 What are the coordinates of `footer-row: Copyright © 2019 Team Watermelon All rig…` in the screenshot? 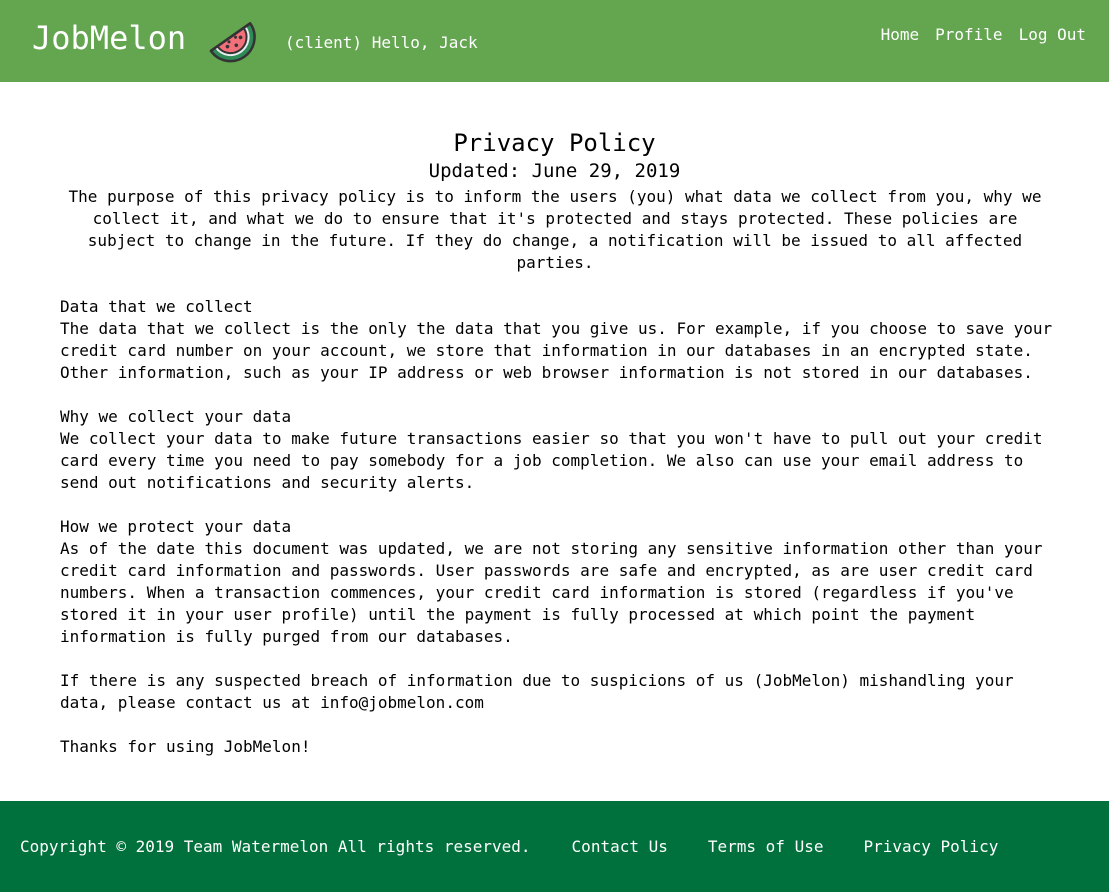 It's located at (529, 847).